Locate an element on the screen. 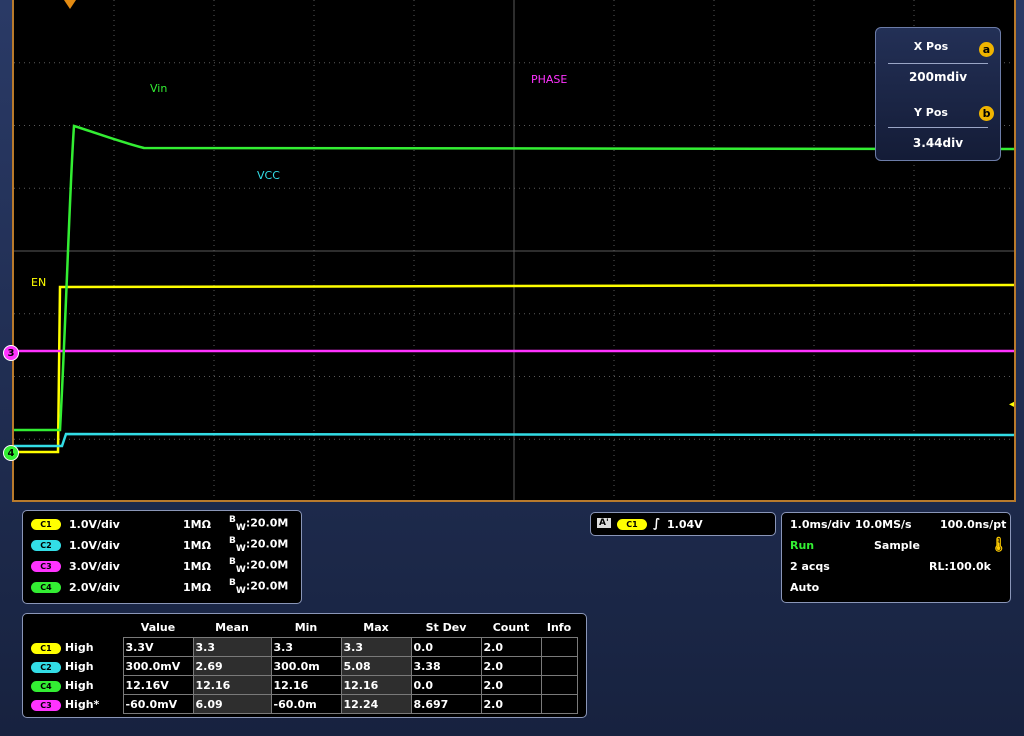  trigger-source-badge: C1 is located at coordinates (632, 524).